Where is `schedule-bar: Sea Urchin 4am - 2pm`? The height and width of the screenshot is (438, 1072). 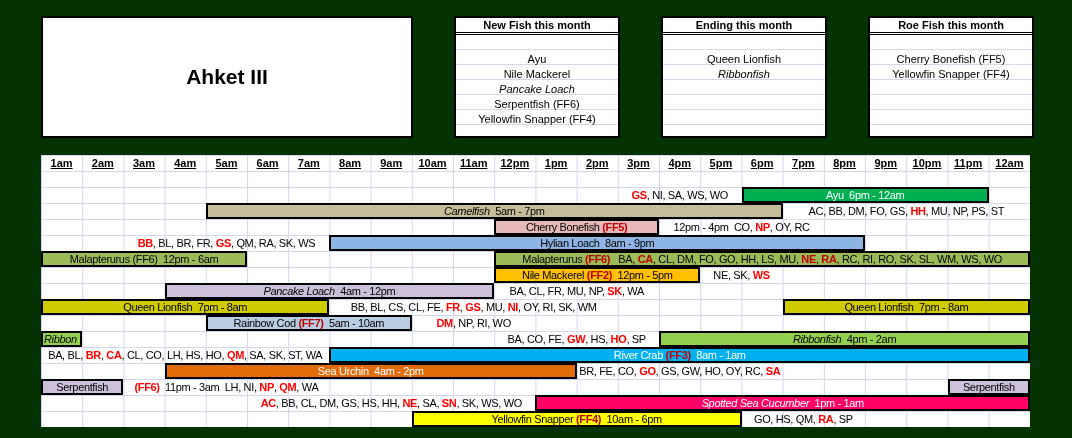
schedule-bar: Sea Urchin 4am - 2pm is located at coordinates (370, 371).